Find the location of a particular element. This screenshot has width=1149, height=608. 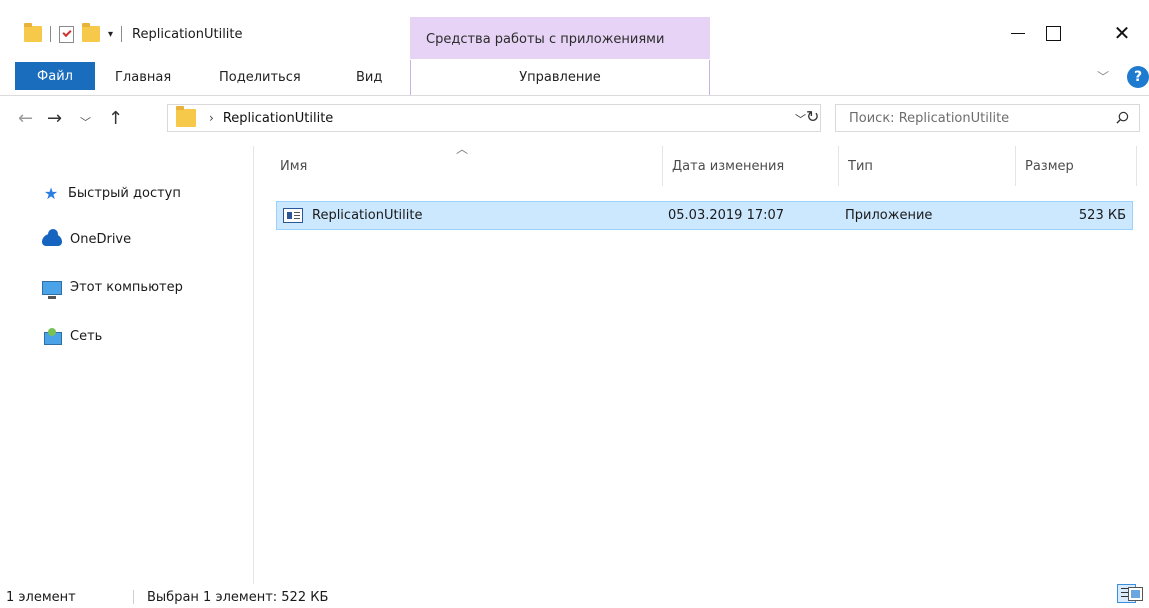

context-tab-group-label: Средства работы с приложениями is located at coordinates (545, 39).